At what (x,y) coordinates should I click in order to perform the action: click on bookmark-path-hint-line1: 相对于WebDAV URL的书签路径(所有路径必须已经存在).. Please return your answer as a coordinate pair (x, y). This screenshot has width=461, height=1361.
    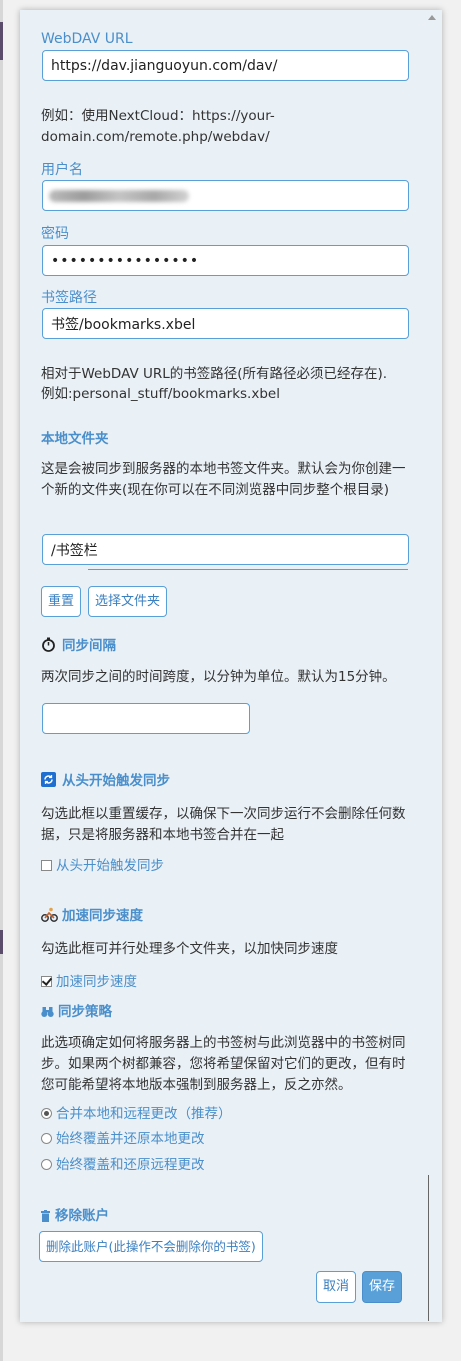
    Looking at the image, I should click on (214, 374).